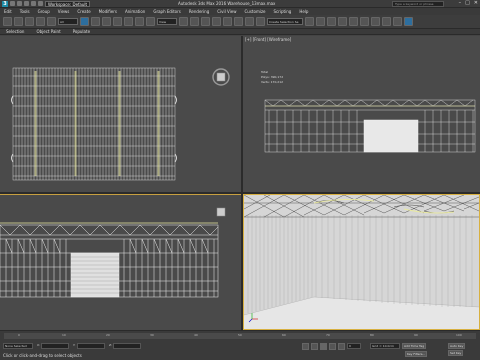  Describe the element at coordinates (309, 21) in the screenshot. I see `mirror-button` at that location.